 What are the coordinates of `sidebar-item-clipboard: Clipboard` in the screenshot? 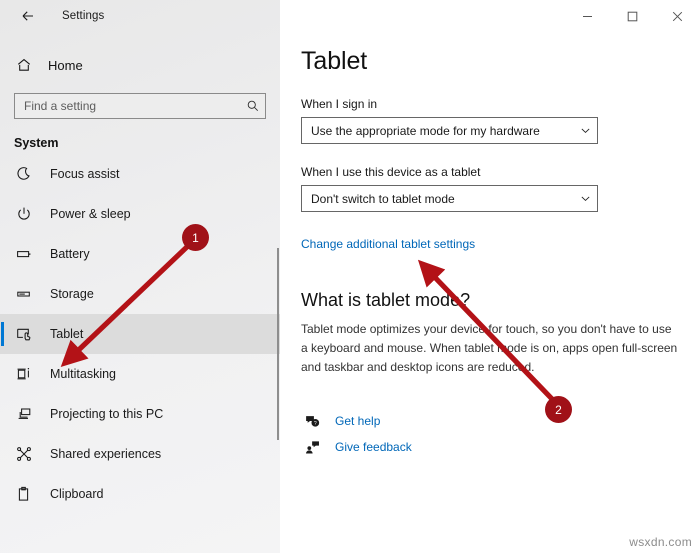 It's located at (140, 494).